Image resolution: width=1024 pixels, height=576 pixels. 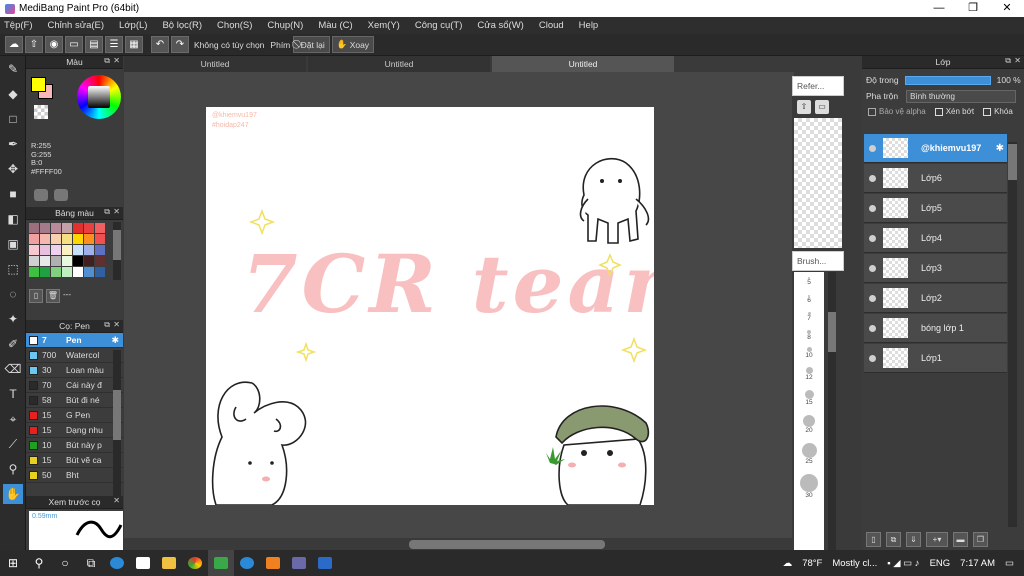 What do you see at coordinates (114, 44) in the screenshot?
I see `list-icon: ☰` at bounding box center [114, 44].